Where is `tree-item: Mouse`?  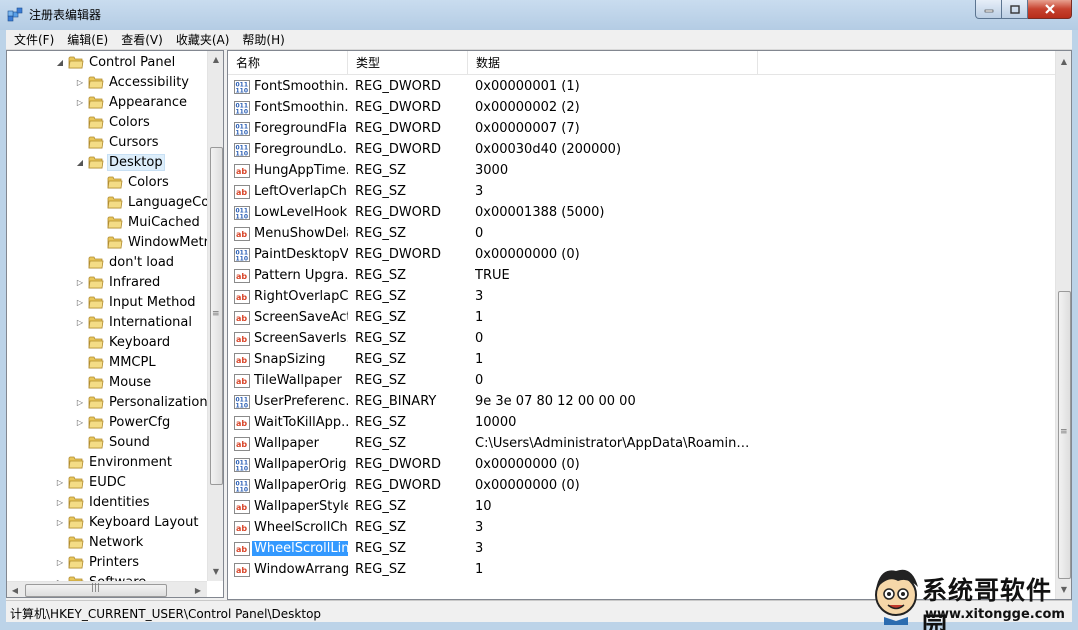
tree-item: Mouse is located at coordinates (114, 382).